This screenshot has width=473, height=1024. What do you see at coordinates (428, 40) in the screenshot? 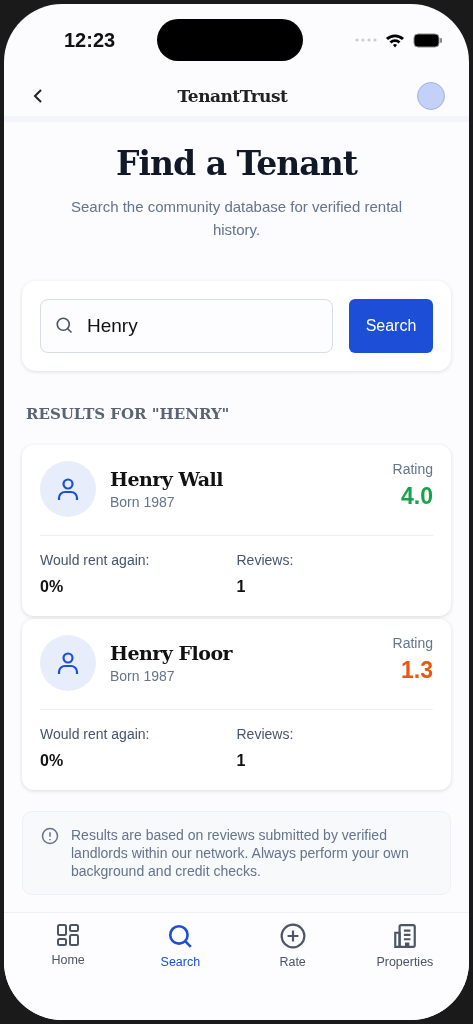
I see `battery-icon` at bounding box center [428, 40].